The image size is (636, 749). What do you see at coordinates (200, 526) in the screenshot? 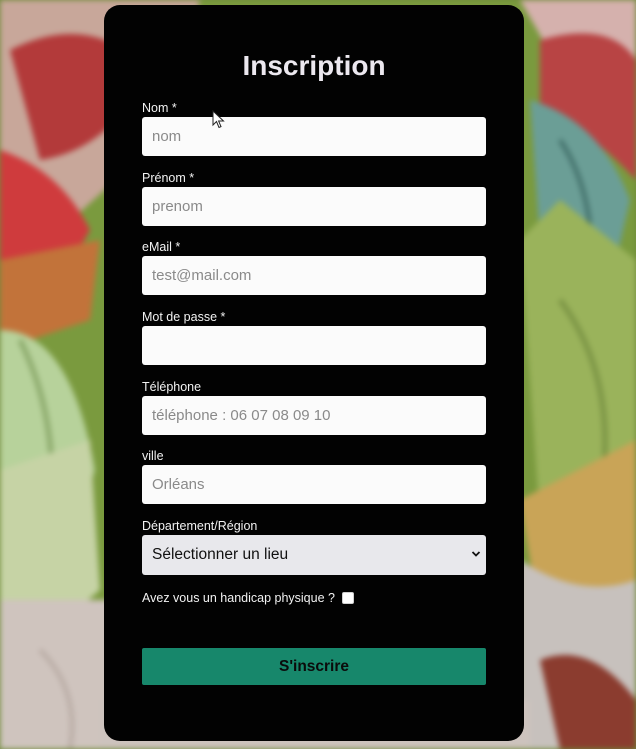
I see `region-label: Département/Région` at bounding box center [200, 526].